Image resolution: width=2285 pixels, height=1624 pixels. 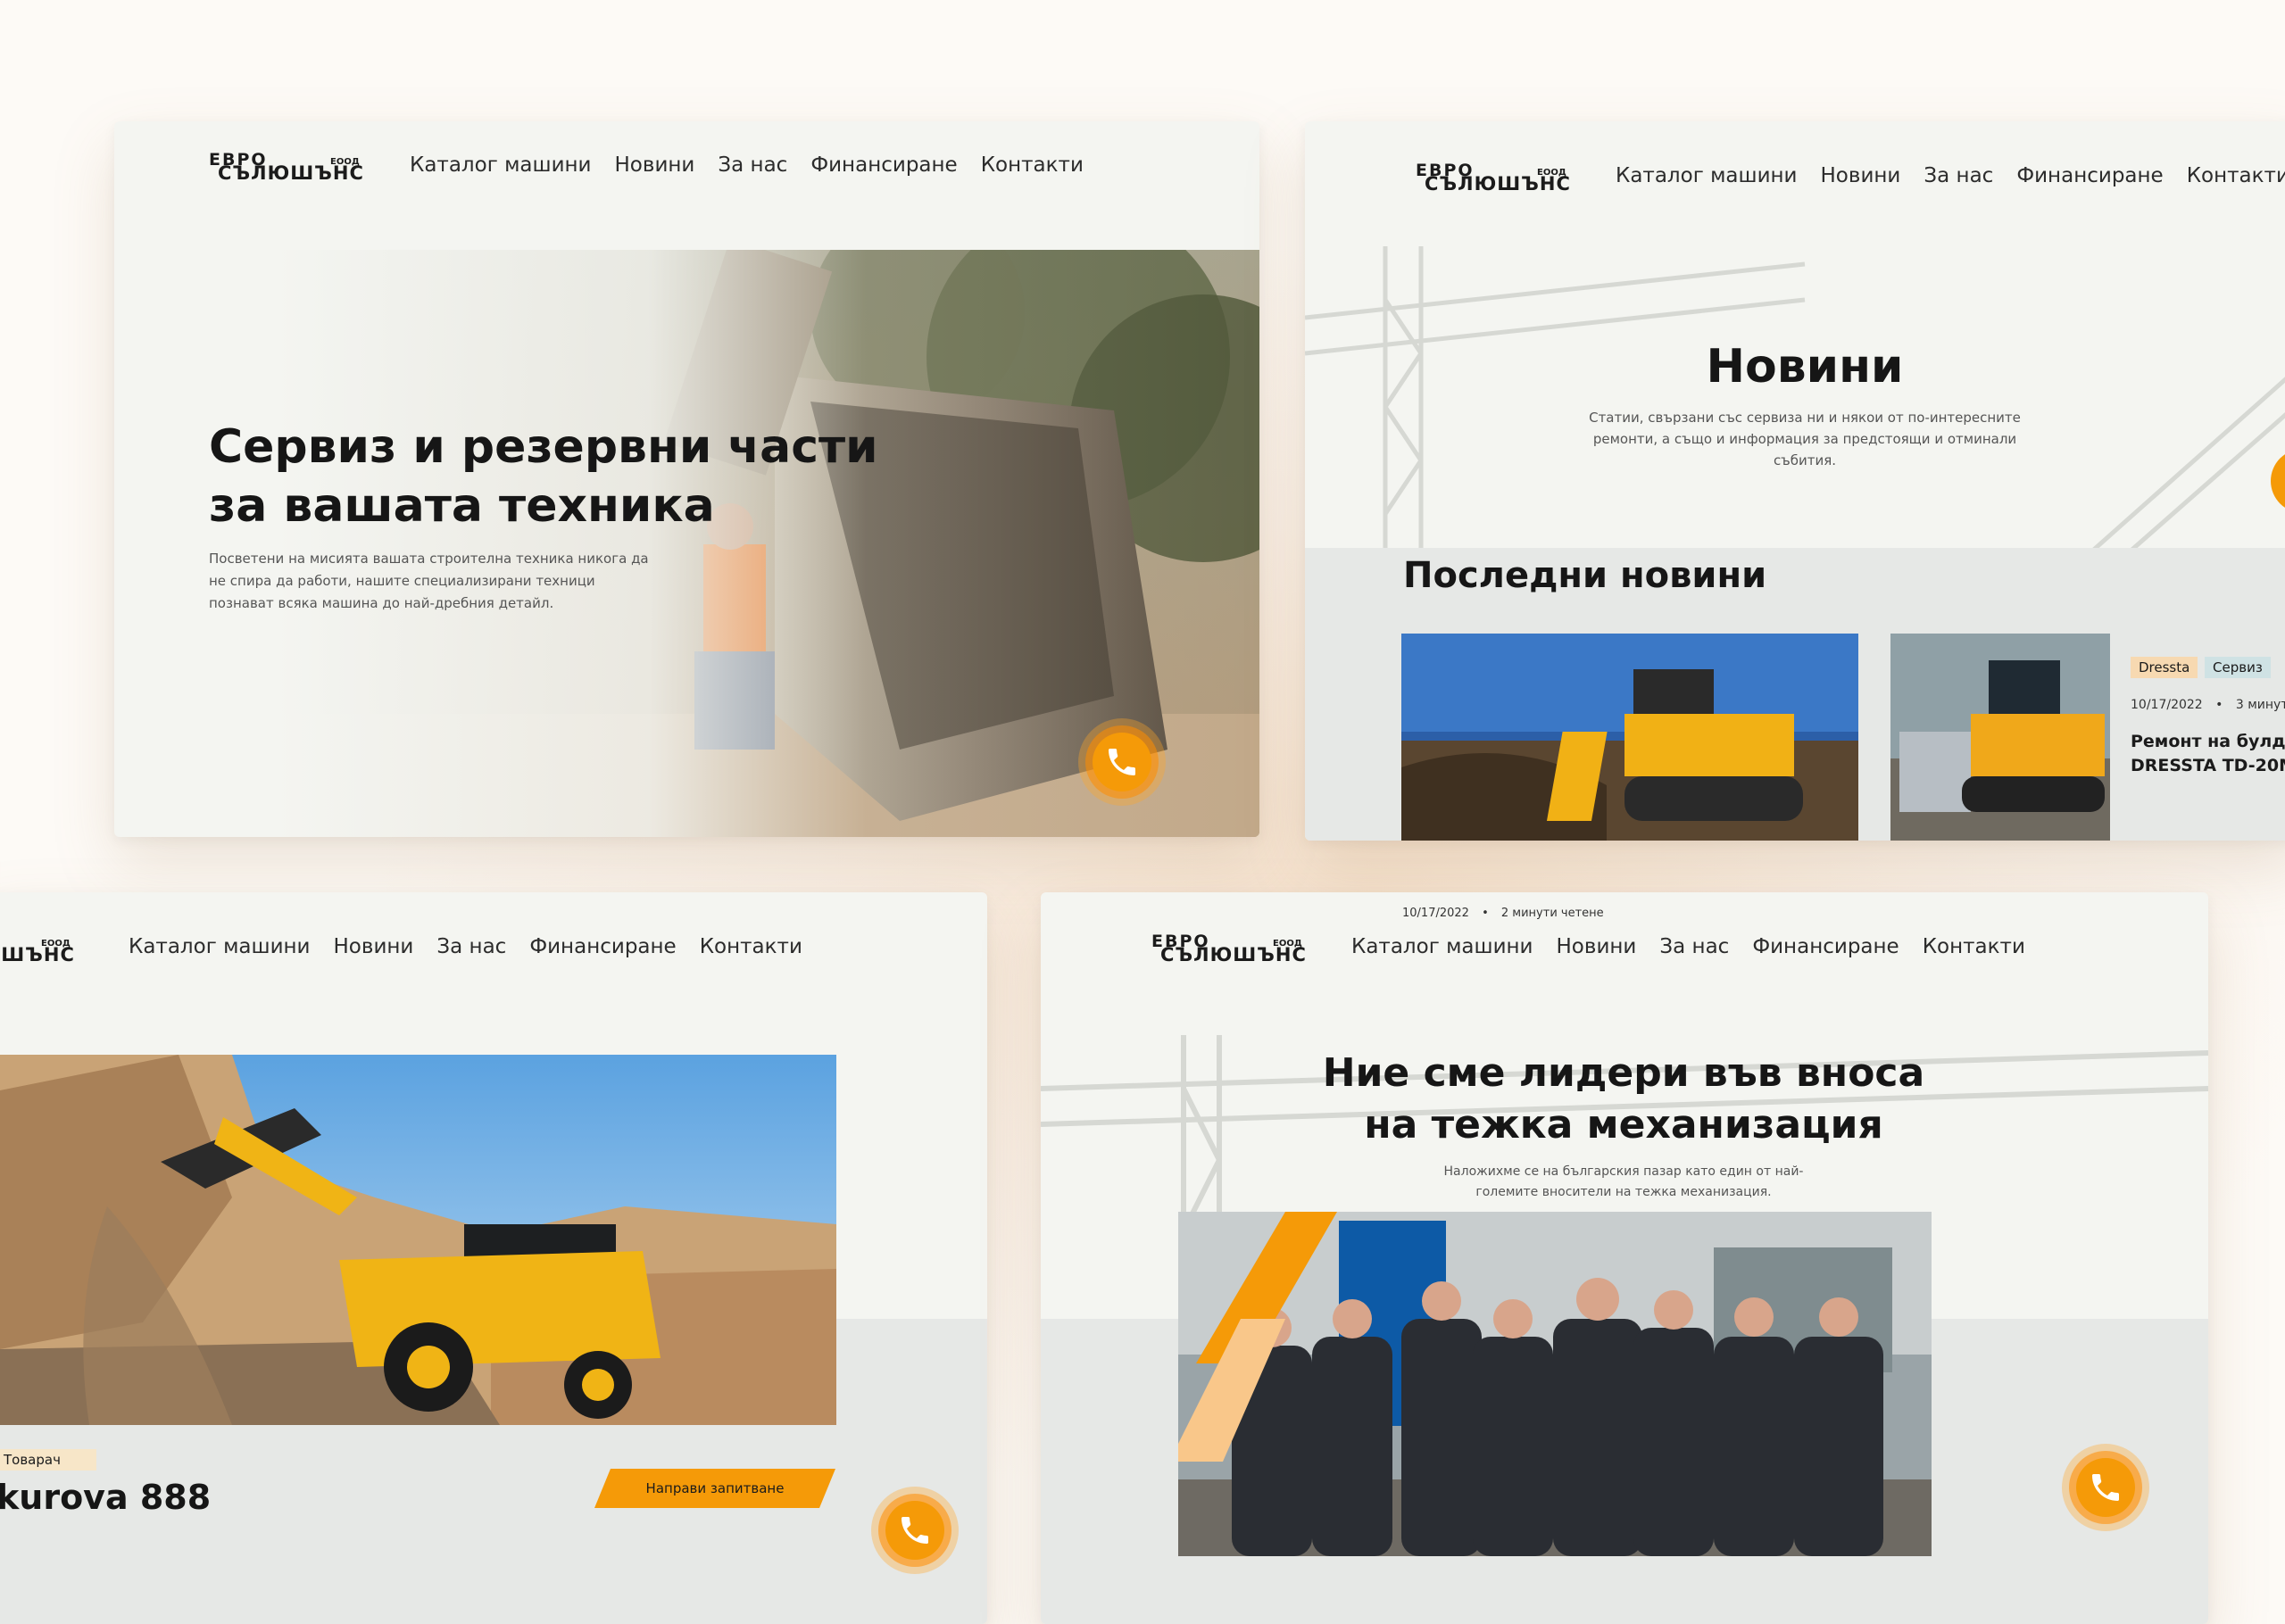 What do you see at coordinates (1629, 737) in the screenshot?
I see `news-card-image-bulldozer` at bounding box center [1629, 737].